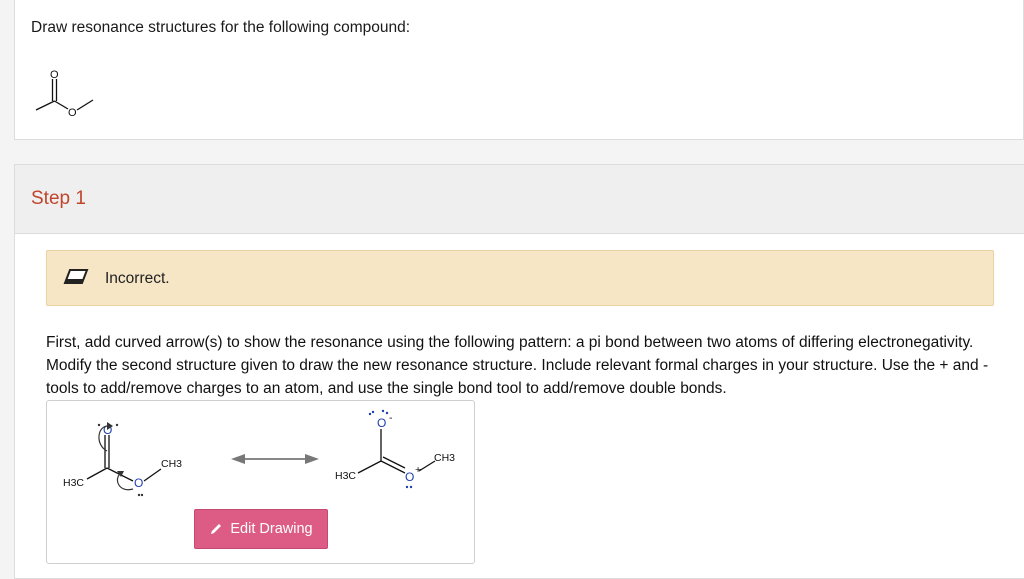 Image resolution: width=1024 pixels, height=579 pixels. I want to click on compound-carbonyl-o: O, so click(54, 75).